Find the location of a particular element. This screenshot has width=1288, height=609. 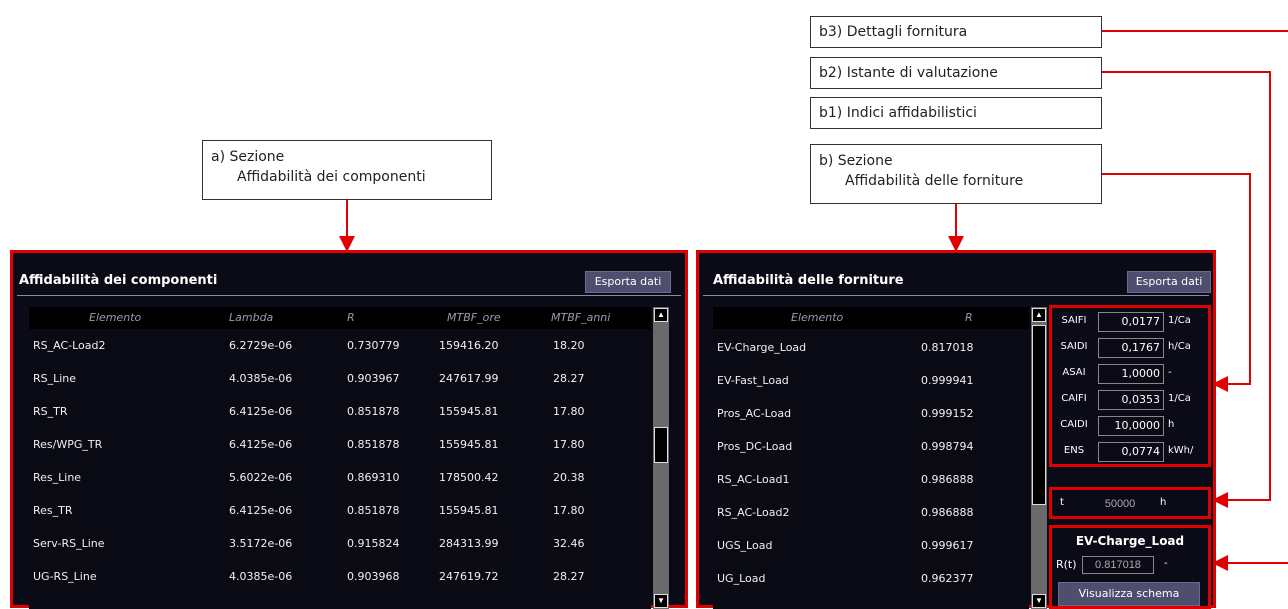

reliability-r-unit: - is located at coordinates (1166, 563).